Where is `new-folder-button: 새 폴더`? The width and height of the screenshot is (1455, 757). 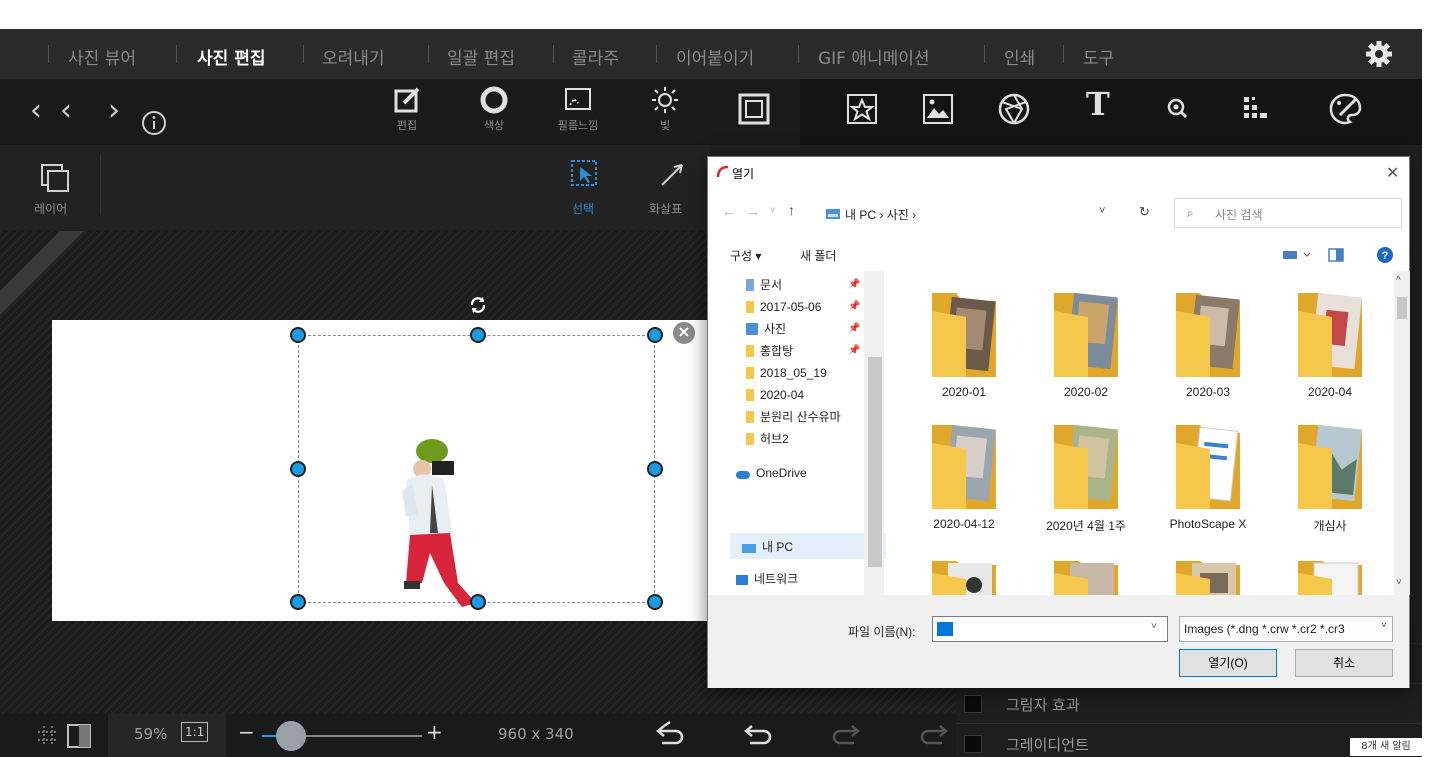
new-folder-button: 새 폴더 is located at coordinates (818, 255).